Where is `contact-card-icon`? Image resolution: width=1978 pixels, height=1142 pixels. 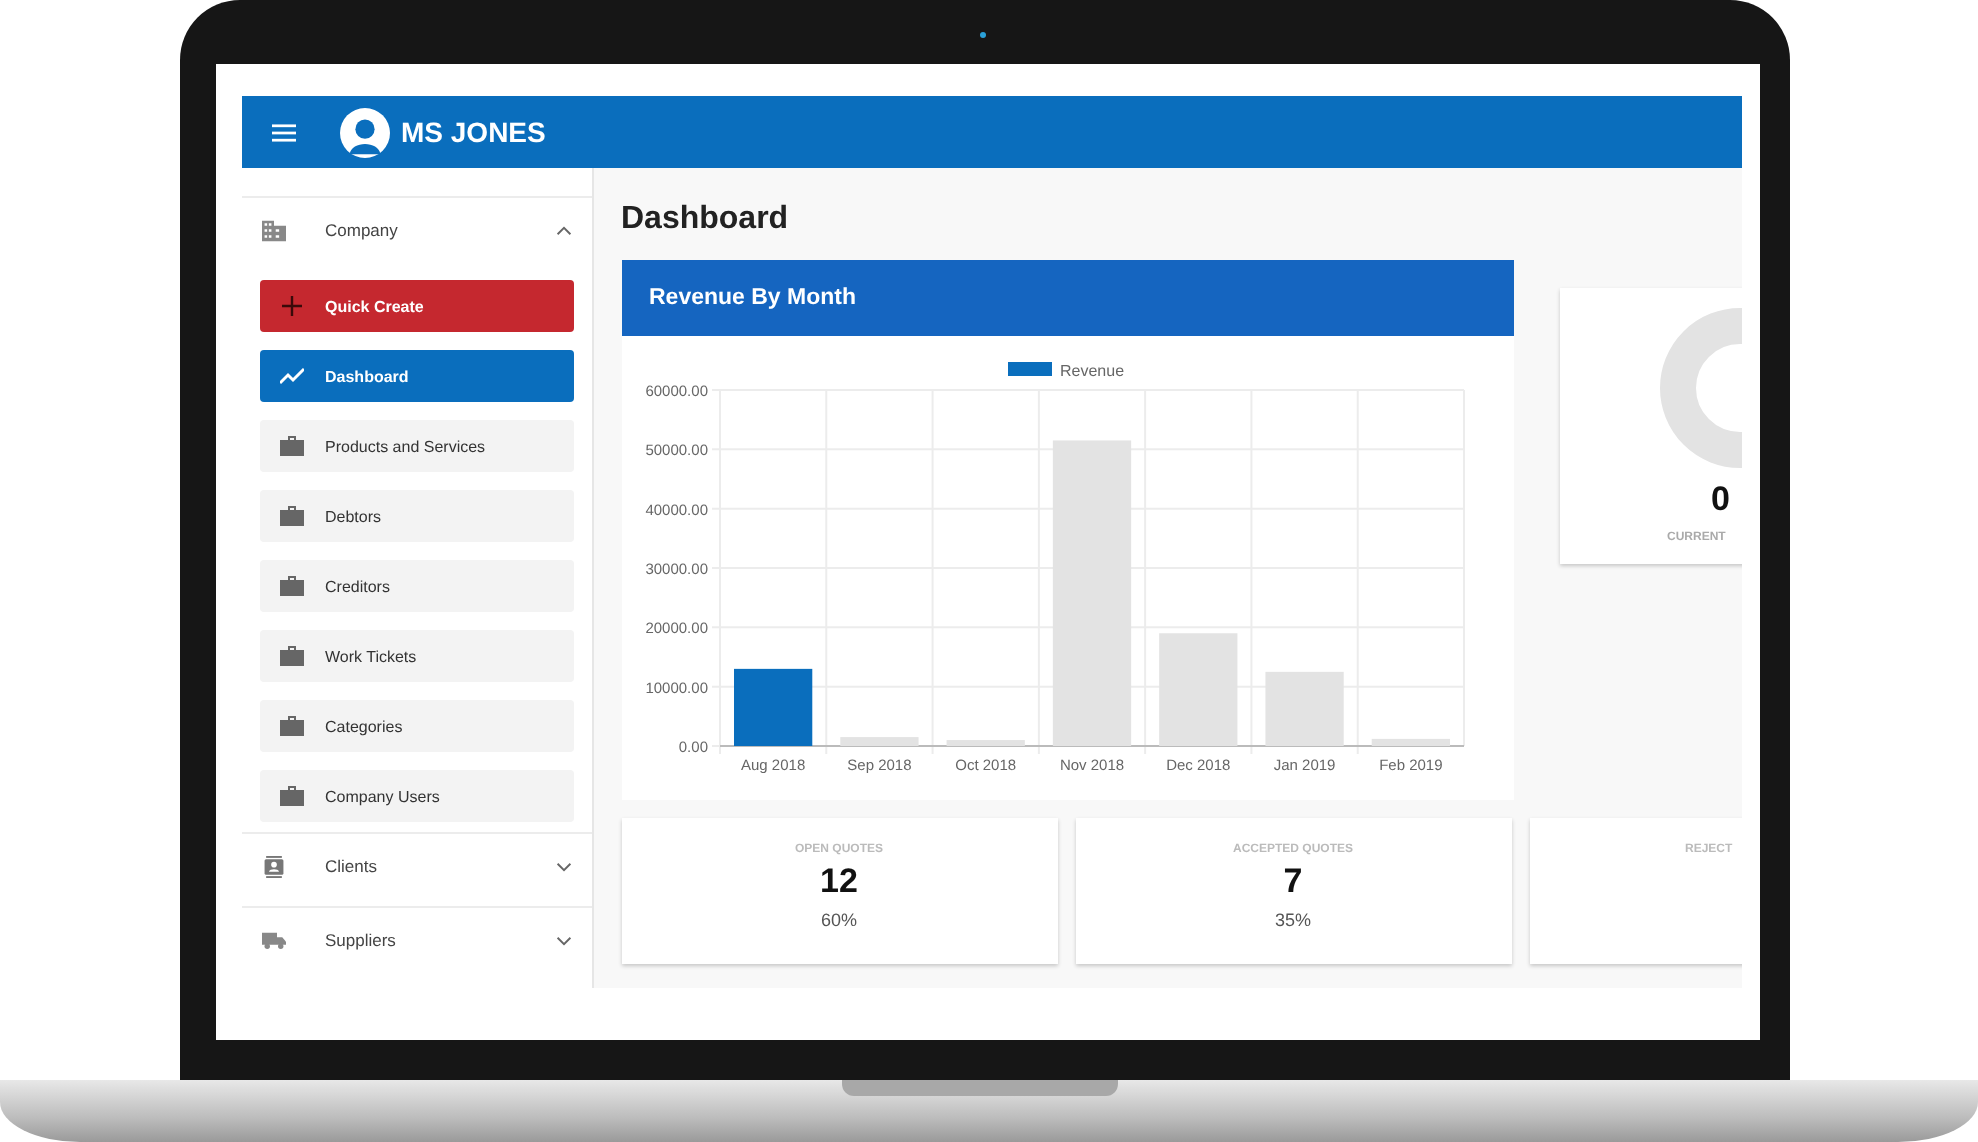
contact-card-icon is located at coordinates (273, 866).